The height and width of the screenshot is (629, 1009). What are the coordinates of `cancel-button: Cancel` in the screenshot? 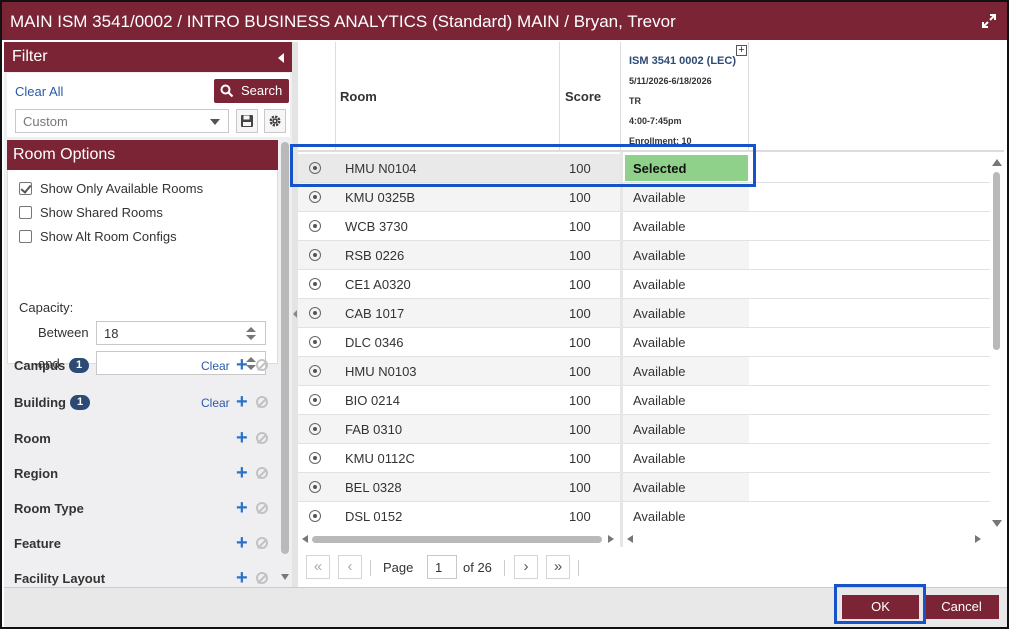 It's located at (961, 607).